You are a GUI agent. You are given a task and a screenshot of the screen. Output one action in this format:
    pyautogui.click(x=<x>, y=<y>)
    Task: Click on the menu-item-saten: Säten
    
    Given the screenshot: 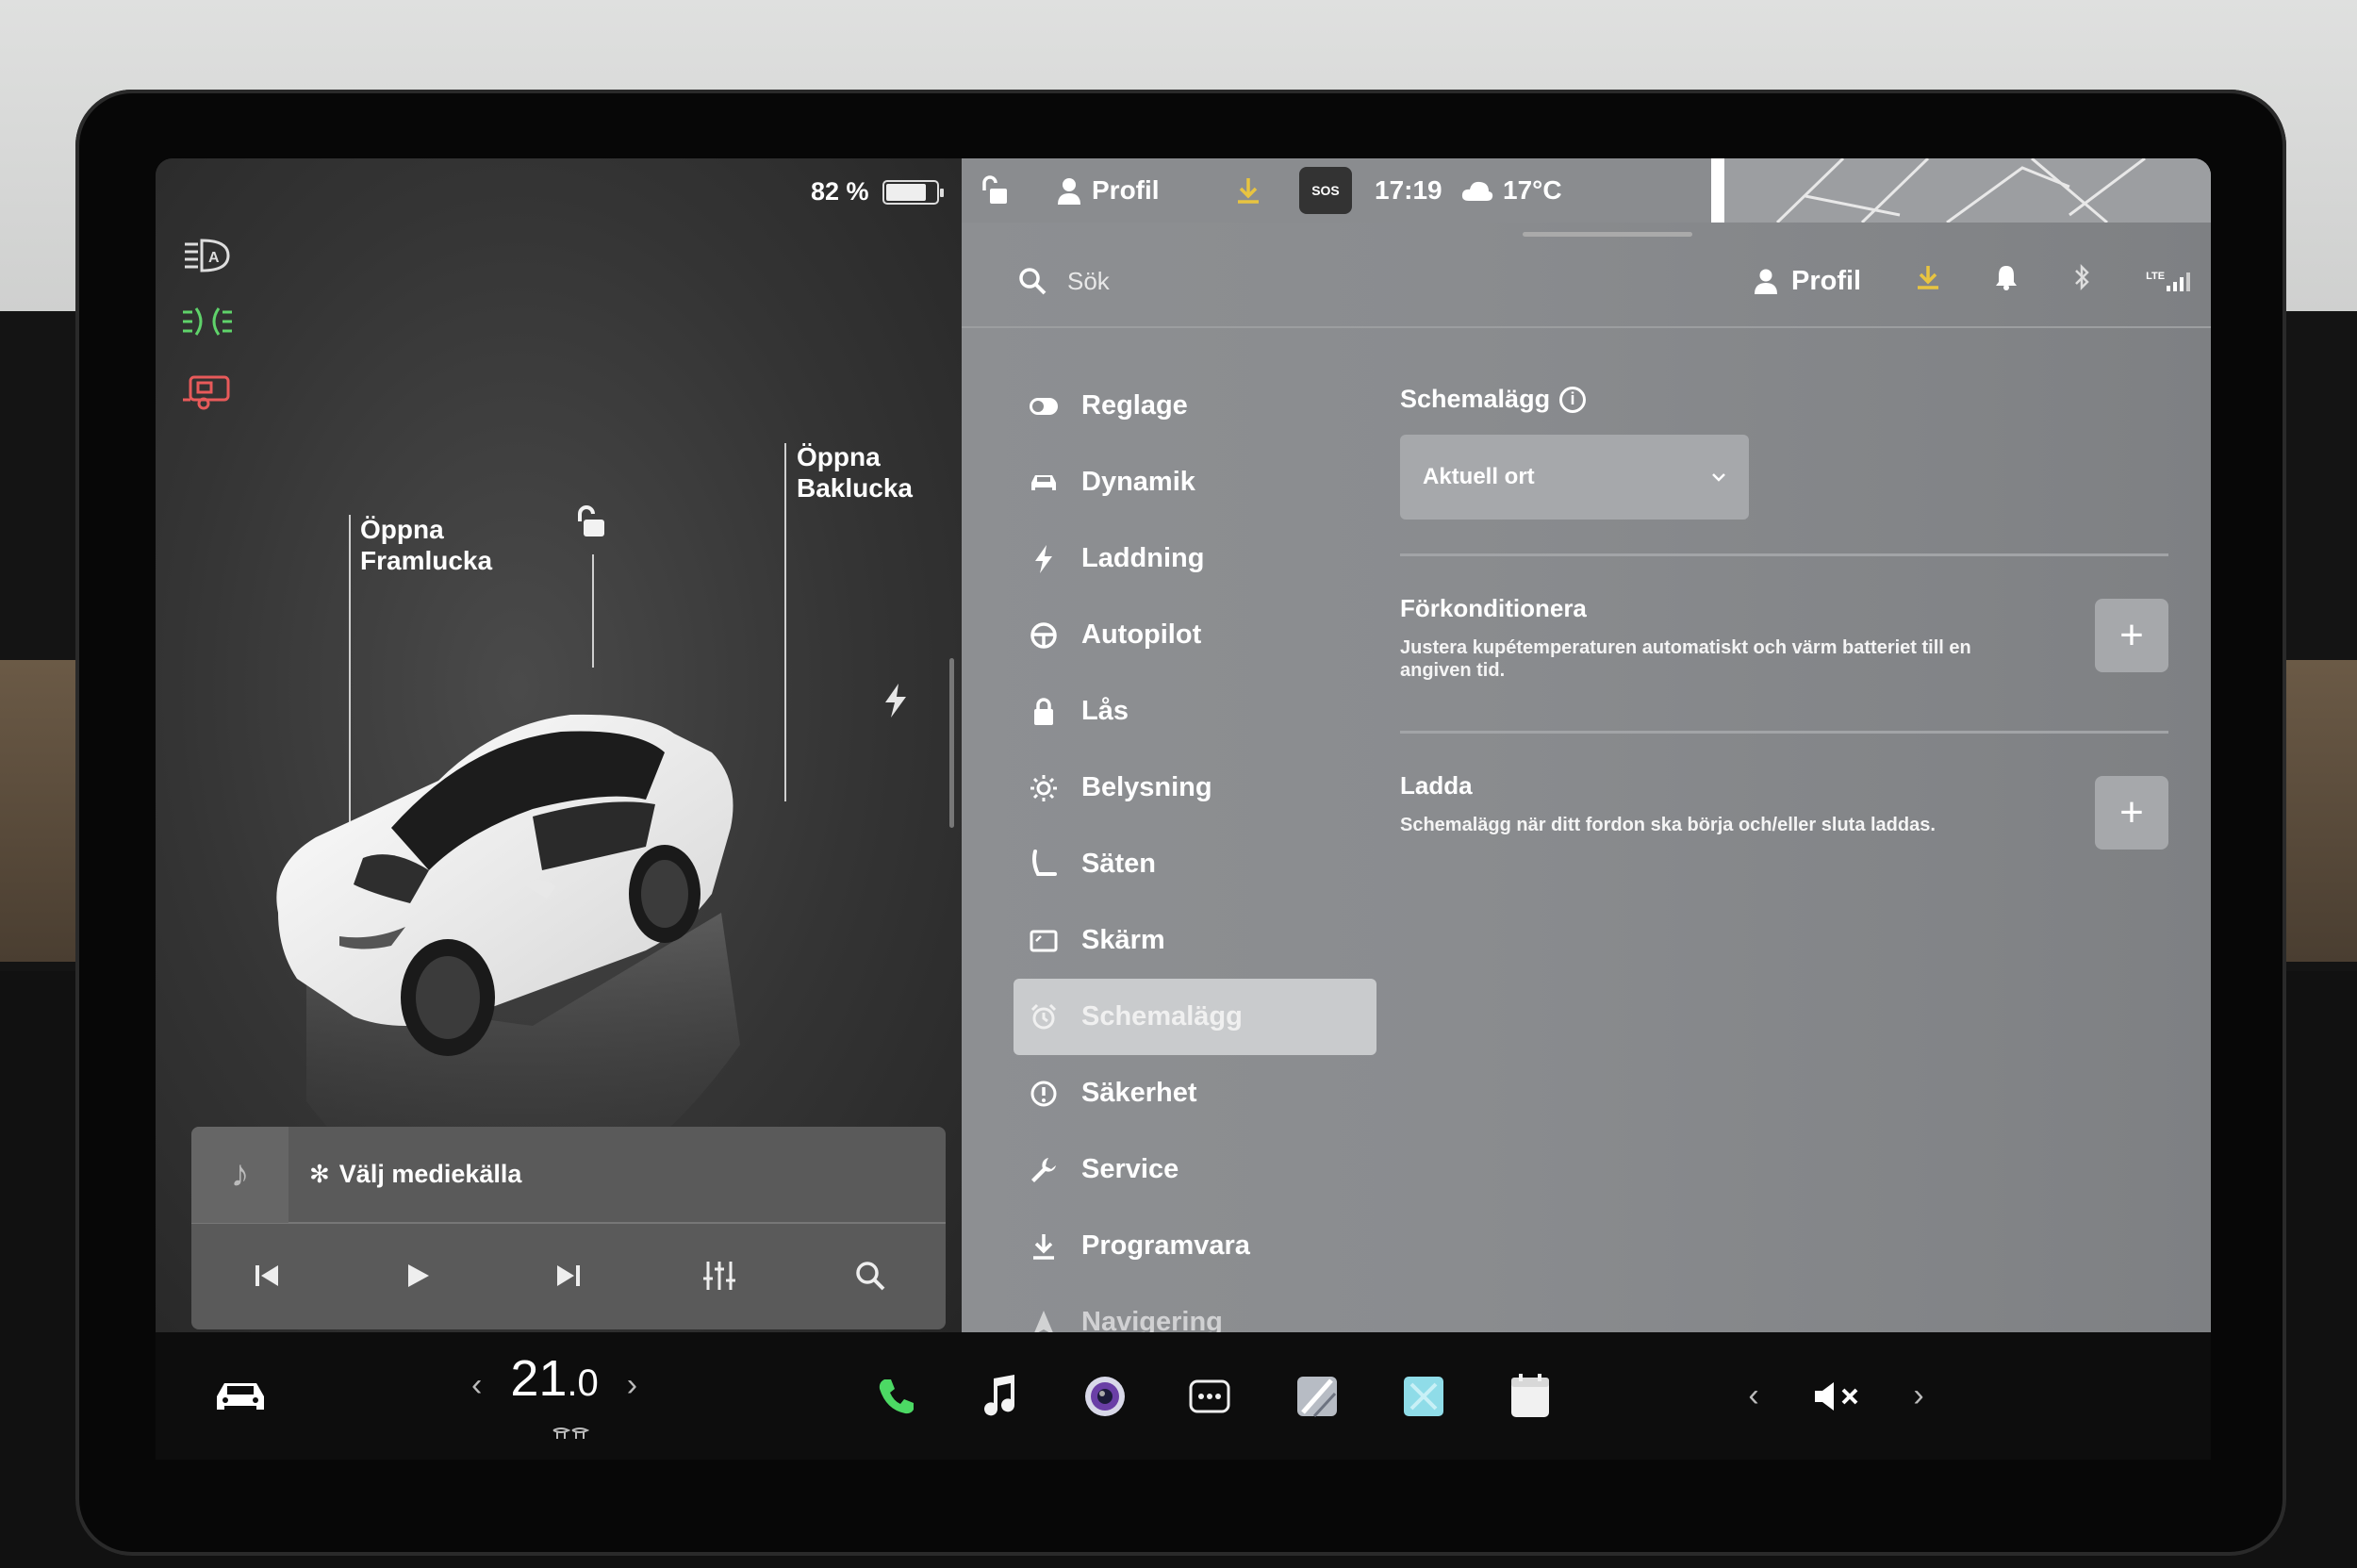 What is the action you would take?
    pyautogui.click(x=1195, y=864)
    